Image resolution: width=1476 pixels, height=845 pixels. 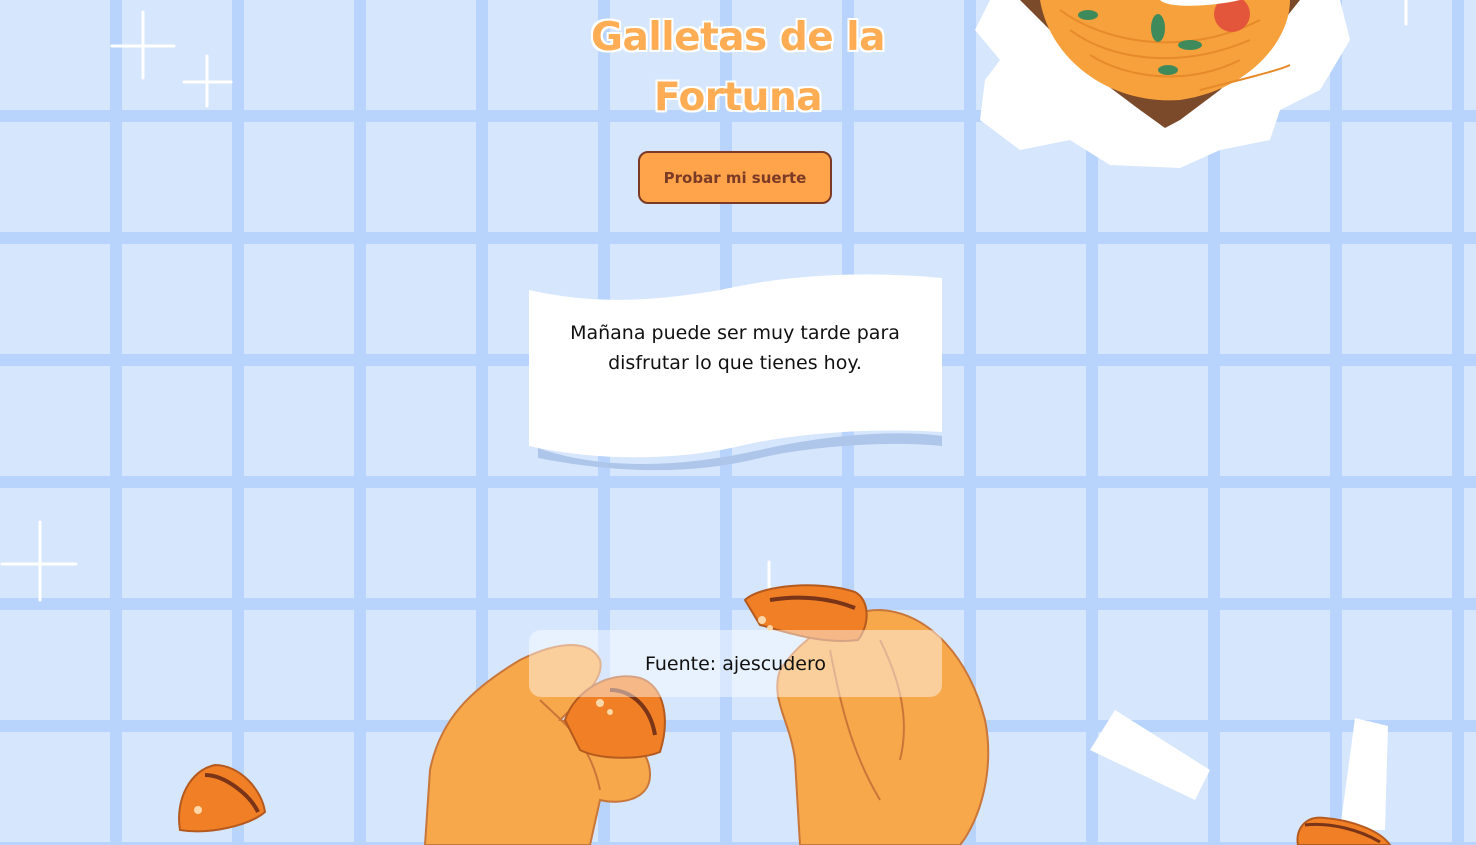 I want to click on source-box: Fuente: ajescudero, so click(x=735, y=663).